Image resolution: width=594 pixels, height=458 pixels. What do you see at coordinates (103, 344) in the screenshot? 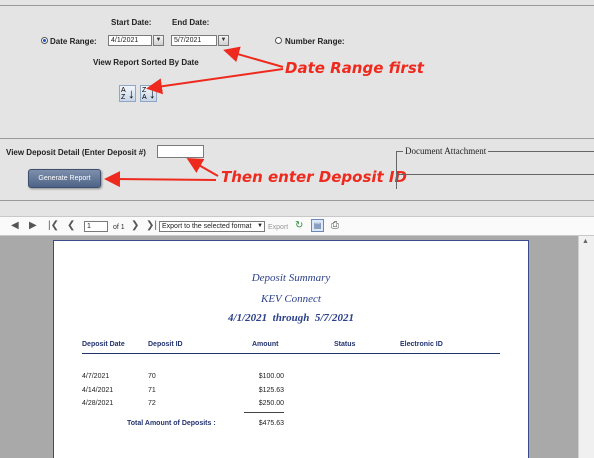
I see `column-deposit-date: Deposit Date` at bounding box center [103, 344].